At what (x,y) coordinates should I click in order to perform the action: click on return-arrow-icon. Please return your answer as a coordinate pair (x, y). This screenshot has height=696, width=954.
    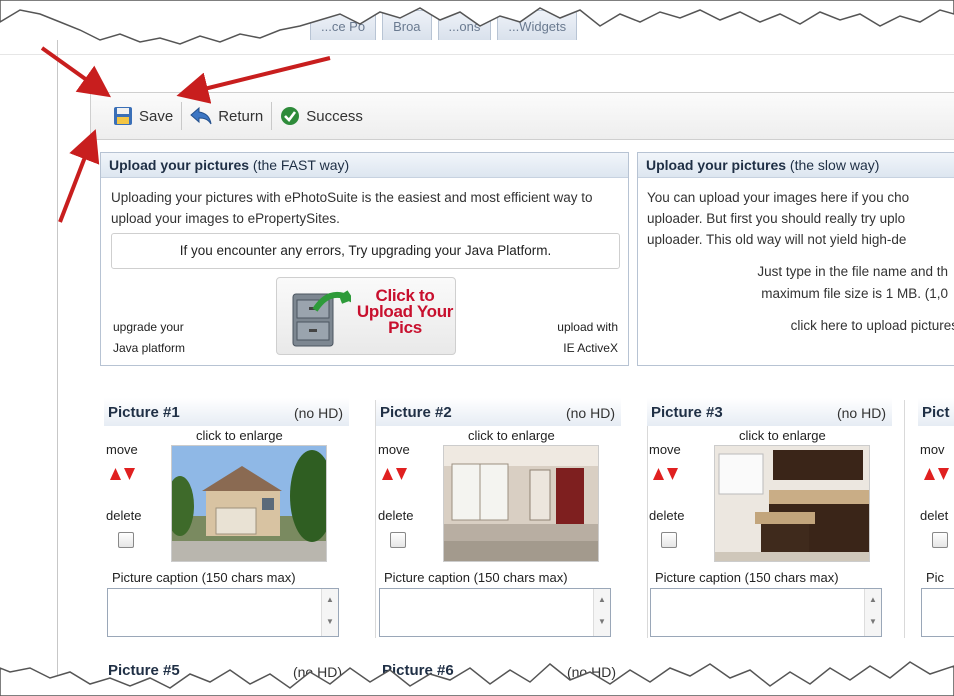
    Looking at the image, I should click on (201, 116).